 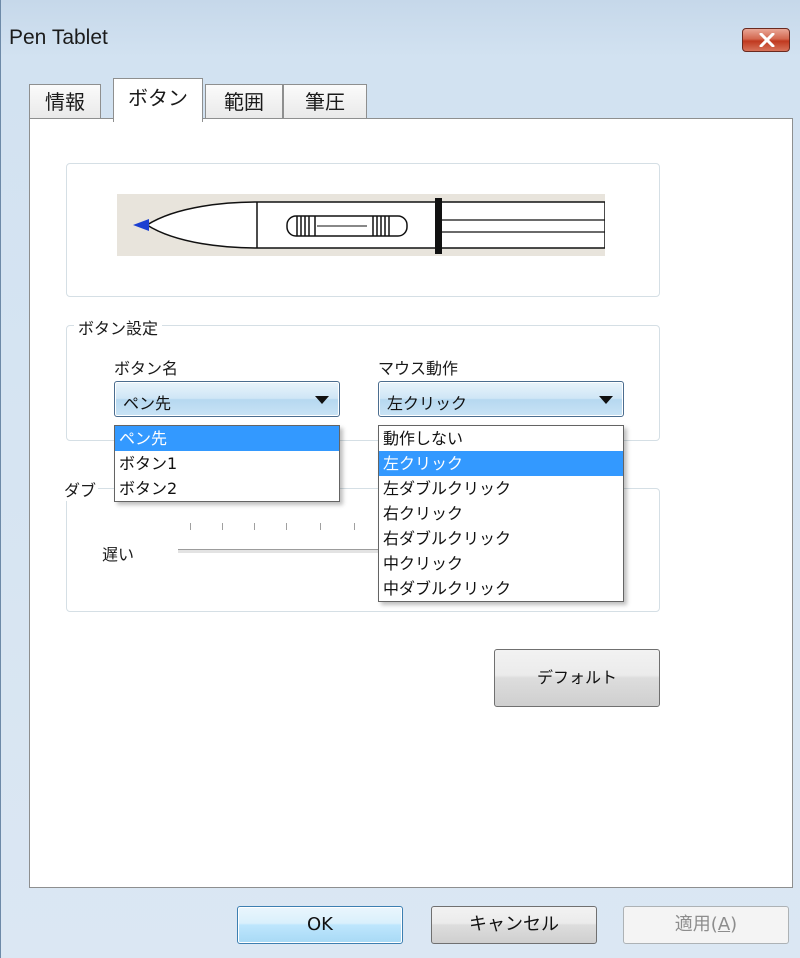 What do you see at coordinates (244, 102) in the screenshot?
I see `tab-range: 範囲` at bounding box center [244, 102].